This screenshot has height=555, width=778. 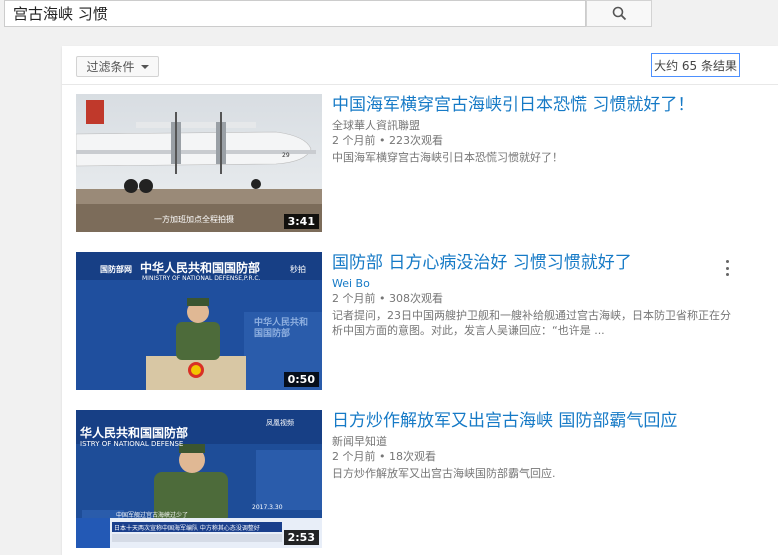 I want to click on filter-button: 过滤条件, so click(x=117, y=66).